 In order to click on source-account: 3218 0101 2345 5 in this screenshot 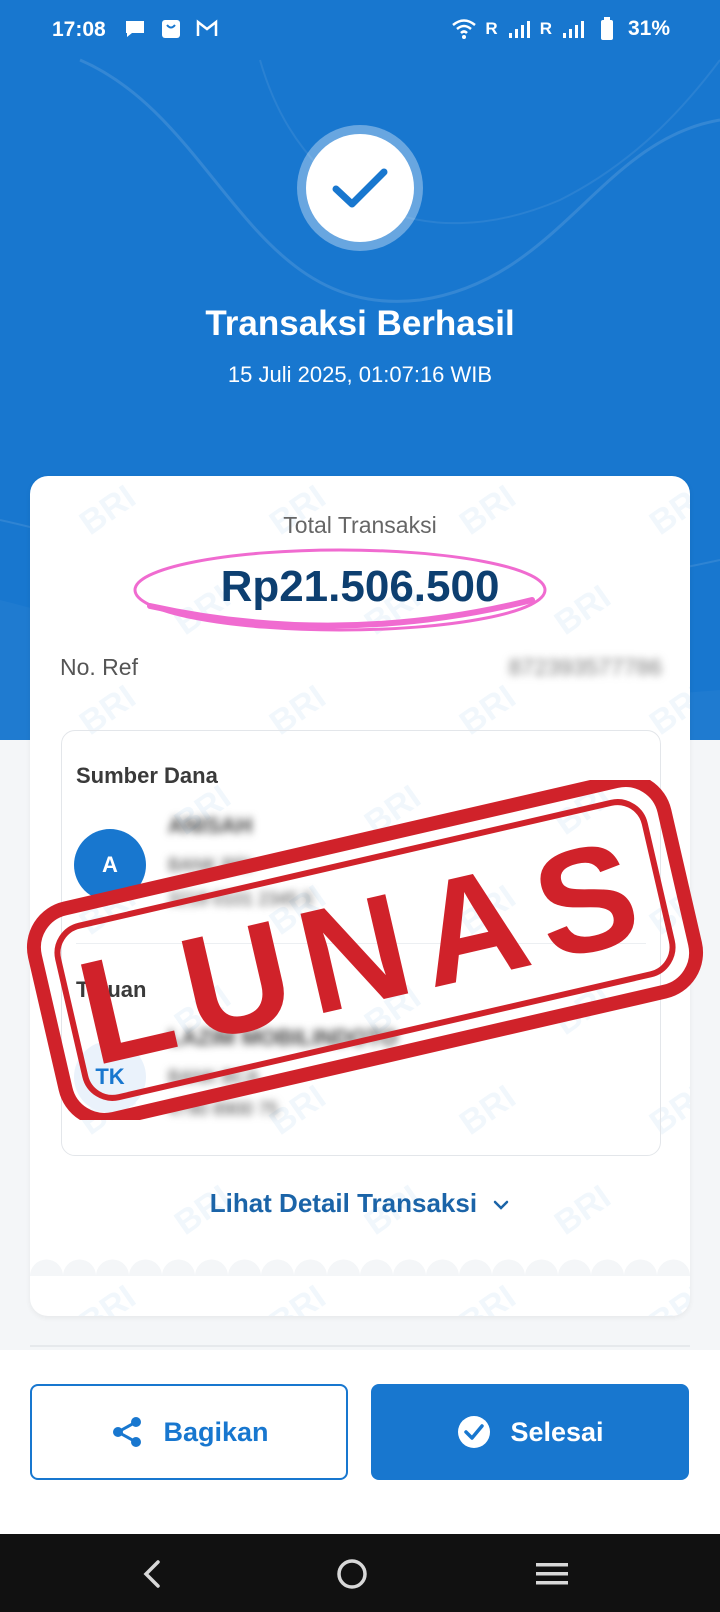, I will do `click(241, 899)`.